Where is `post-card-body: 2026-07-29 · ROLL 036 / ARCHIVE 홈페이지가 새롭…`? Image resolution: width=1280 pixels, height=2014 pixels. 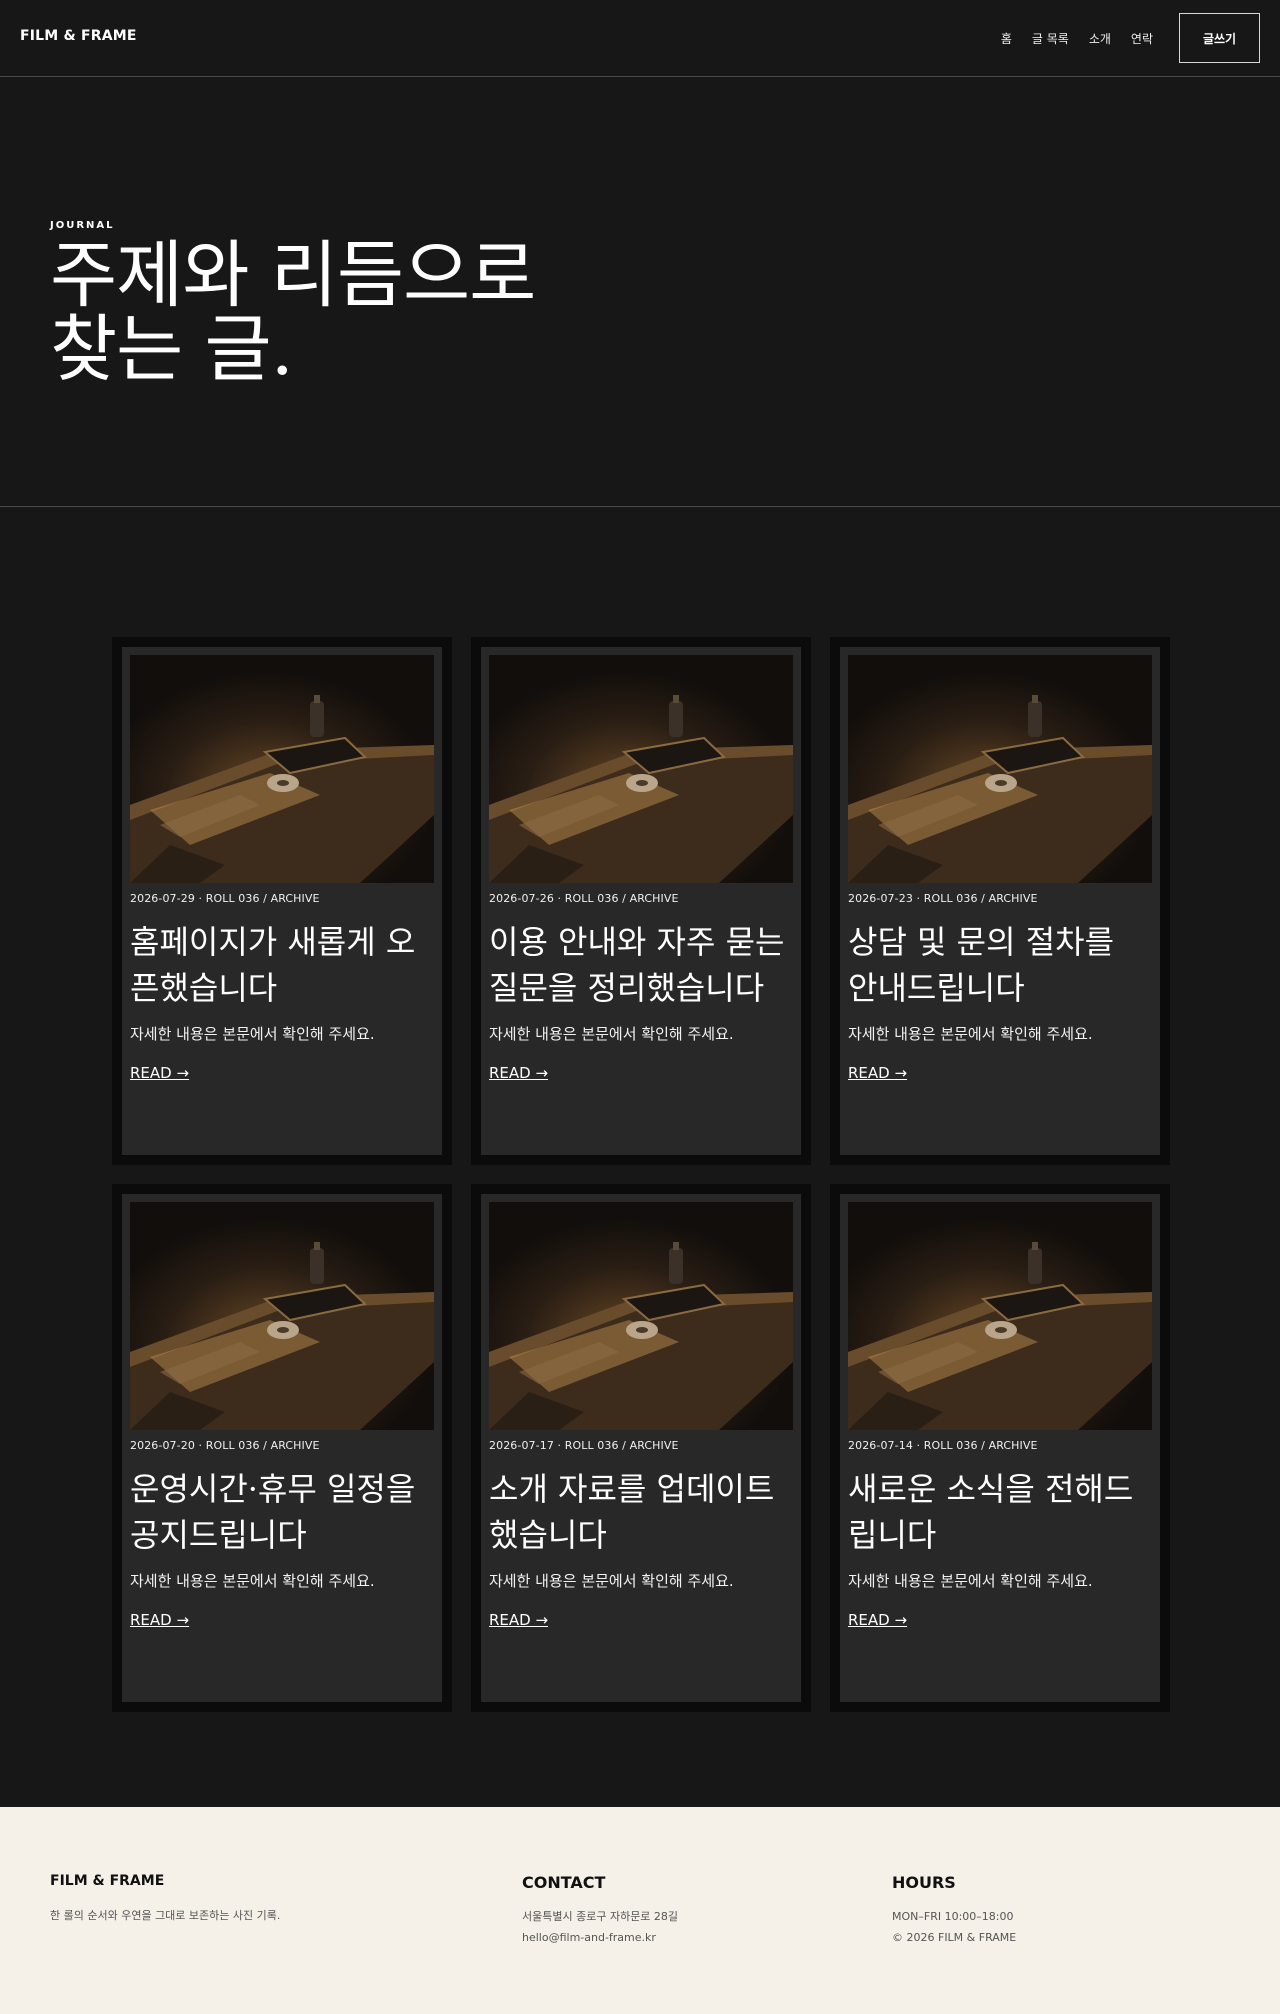 post-card-body: 2026-07-29 · ROLL 036 / ARCHIVE 홈페이지가 새롭… is located at coordinates (282, 901).